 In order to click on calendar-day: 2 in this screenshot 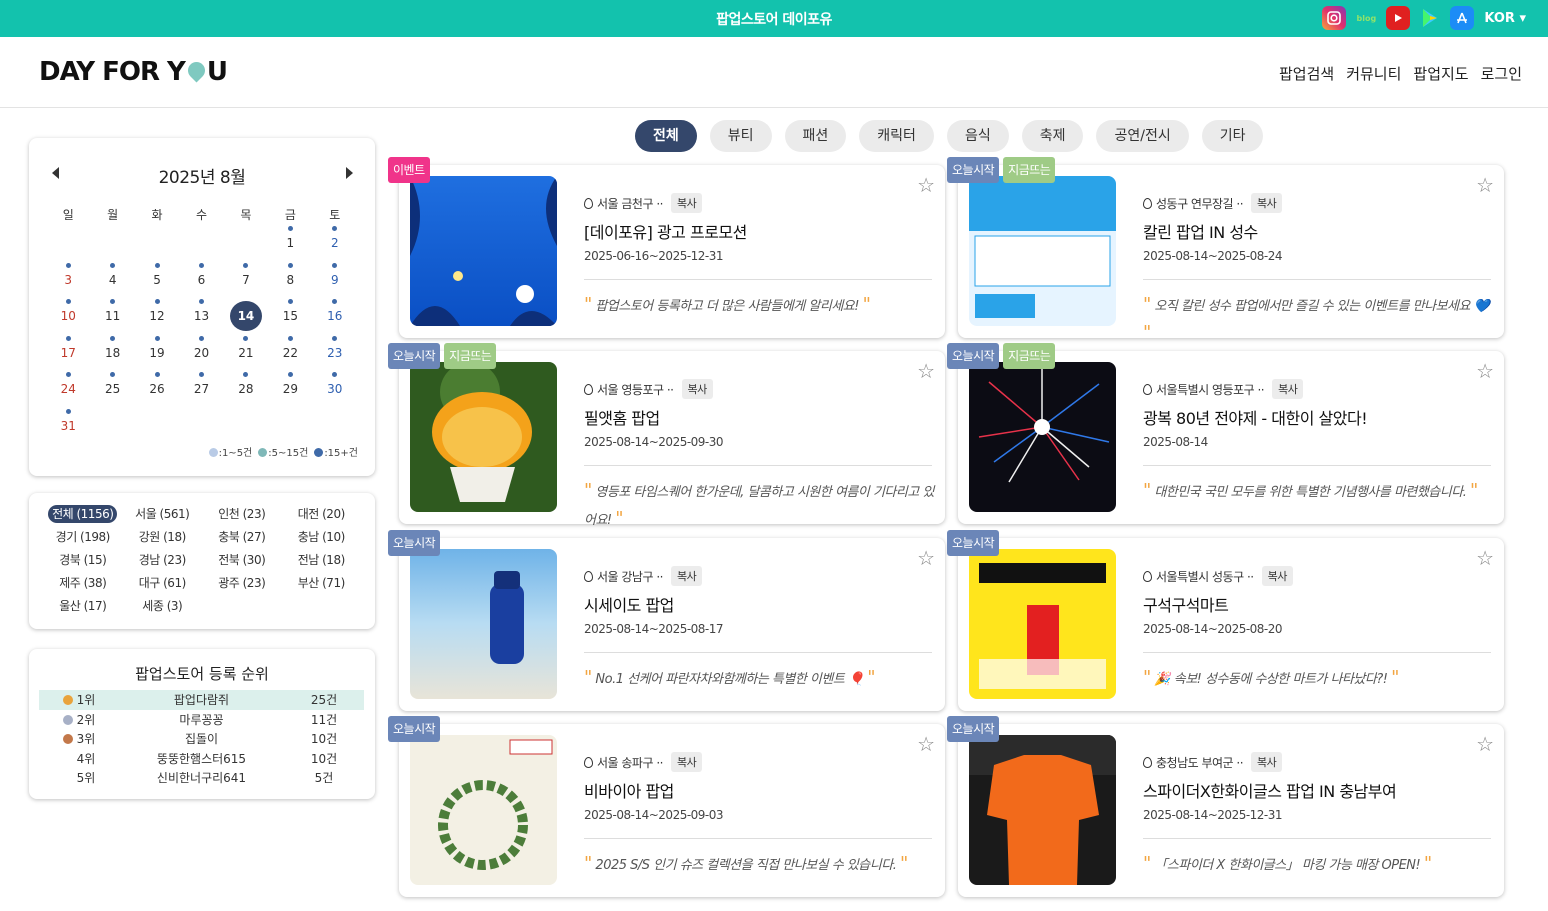, I will do `click(335, 244)`.